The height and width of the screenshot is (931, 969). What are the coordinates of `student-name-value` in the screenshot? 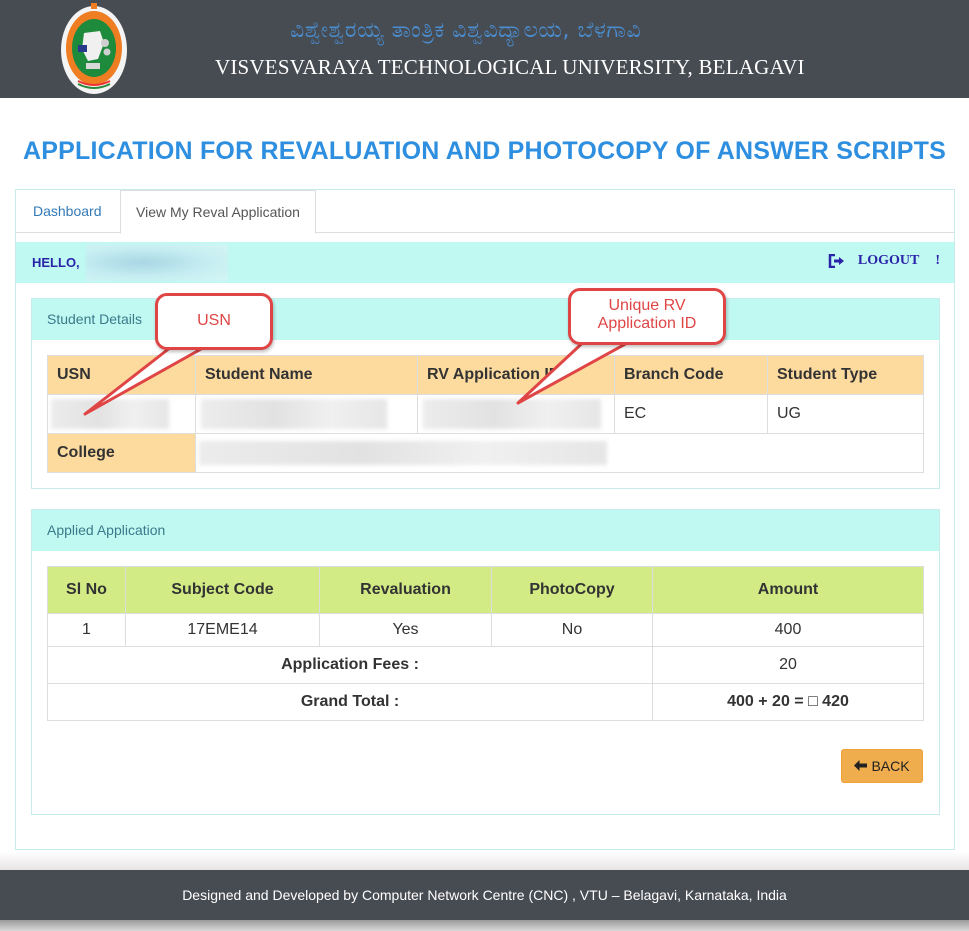 It's located at (306, 414).